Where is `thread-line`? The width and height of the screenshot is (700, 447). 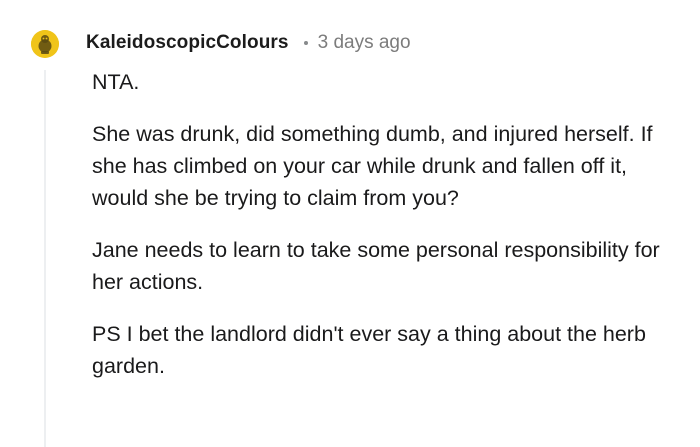 thread-line is located at coordinates (45, 258).